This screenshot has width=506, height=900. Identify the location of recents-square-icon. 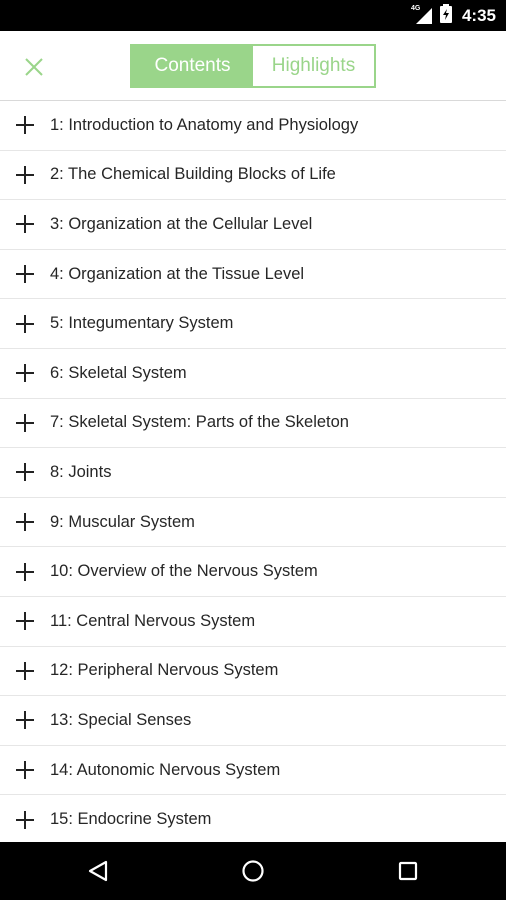
(408, 871).